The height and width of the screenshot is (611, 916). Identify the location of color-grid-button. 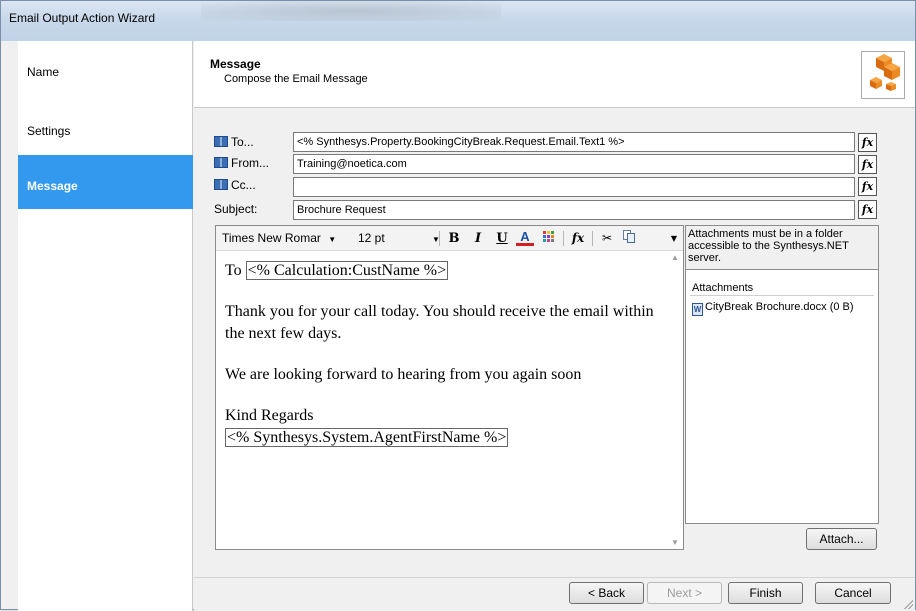
(549, 238).